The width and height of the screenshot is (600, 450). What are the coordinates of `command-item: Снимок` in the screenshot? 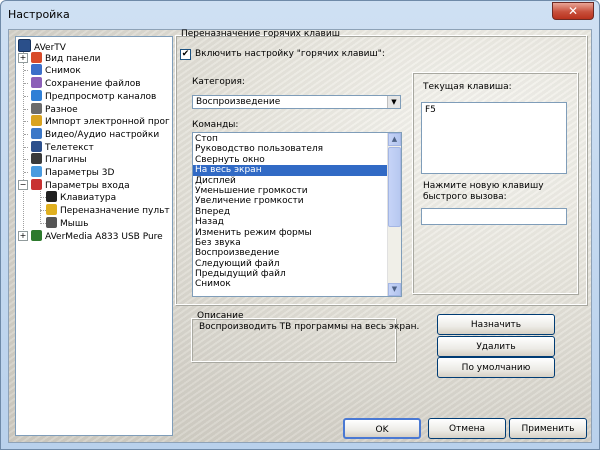 It's located at (290, 284).